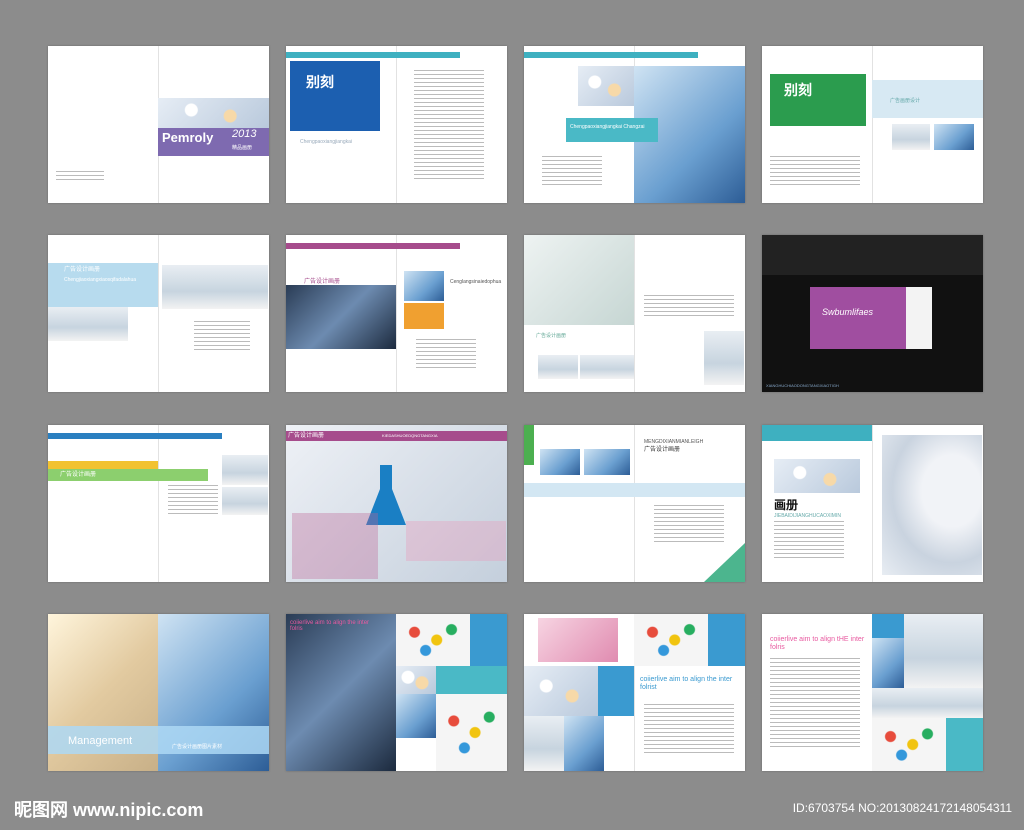 The width and height of the screenshot is (1024, 830). I want to click on heading: coiierlive aim to align tHE inter folris, so click(817, 643).